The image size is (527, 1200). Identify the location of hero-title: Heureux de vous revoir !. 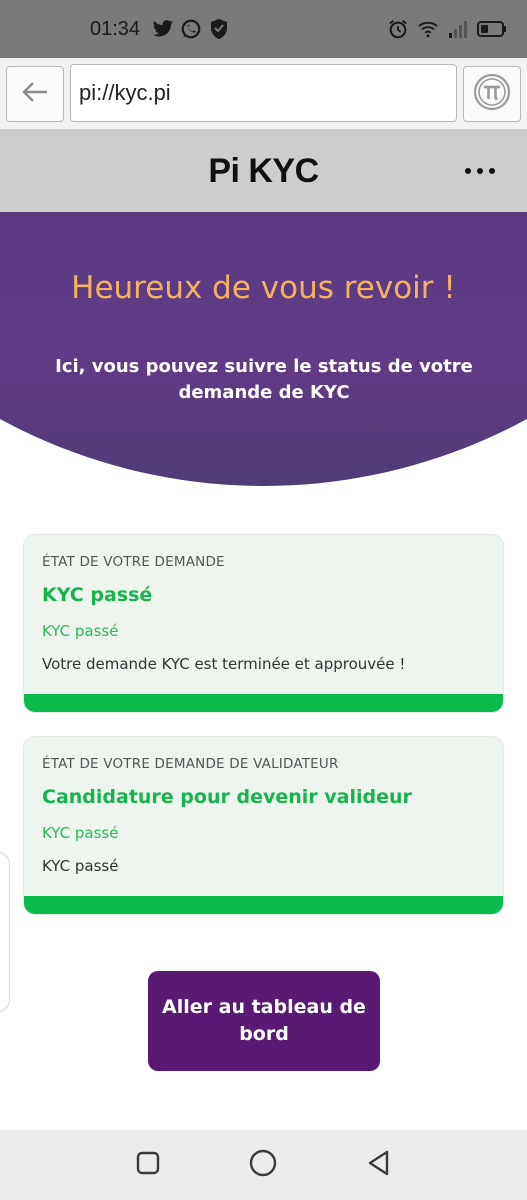
(263, 288).